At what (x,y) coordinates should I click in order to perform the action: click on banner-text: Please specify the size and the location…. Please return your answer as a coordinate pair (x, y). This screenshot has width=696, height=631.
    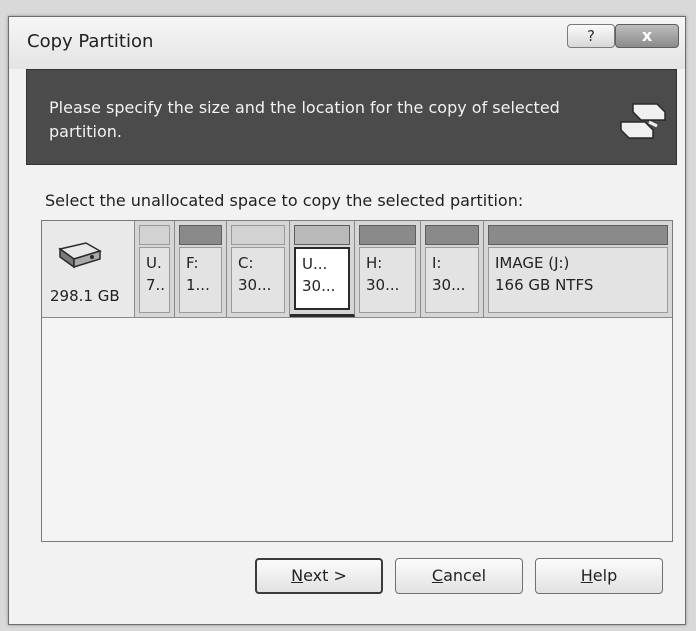
    Looking at the image, I should click on (304, 119).